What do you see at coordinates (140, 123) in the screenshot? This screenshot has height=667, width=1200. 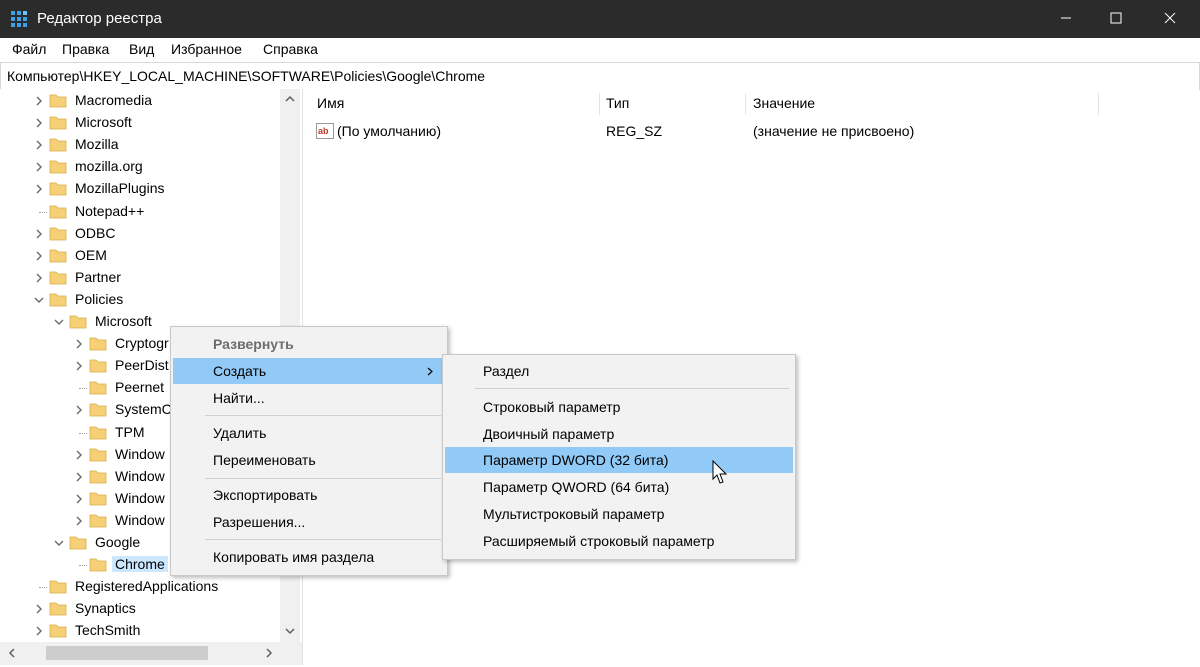 I see `tree-item: Microsoft` at bounding box center [140, 123].